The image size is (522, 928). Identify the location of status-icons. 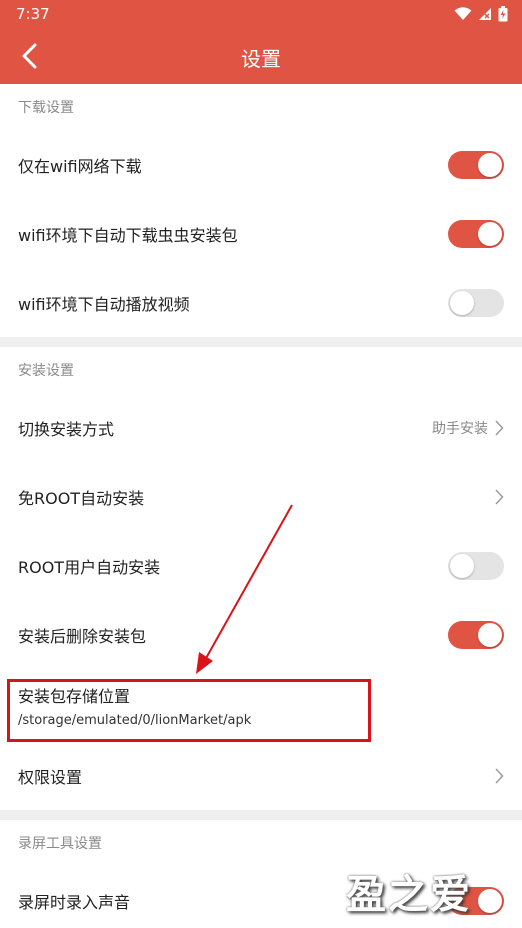
(481, 14).